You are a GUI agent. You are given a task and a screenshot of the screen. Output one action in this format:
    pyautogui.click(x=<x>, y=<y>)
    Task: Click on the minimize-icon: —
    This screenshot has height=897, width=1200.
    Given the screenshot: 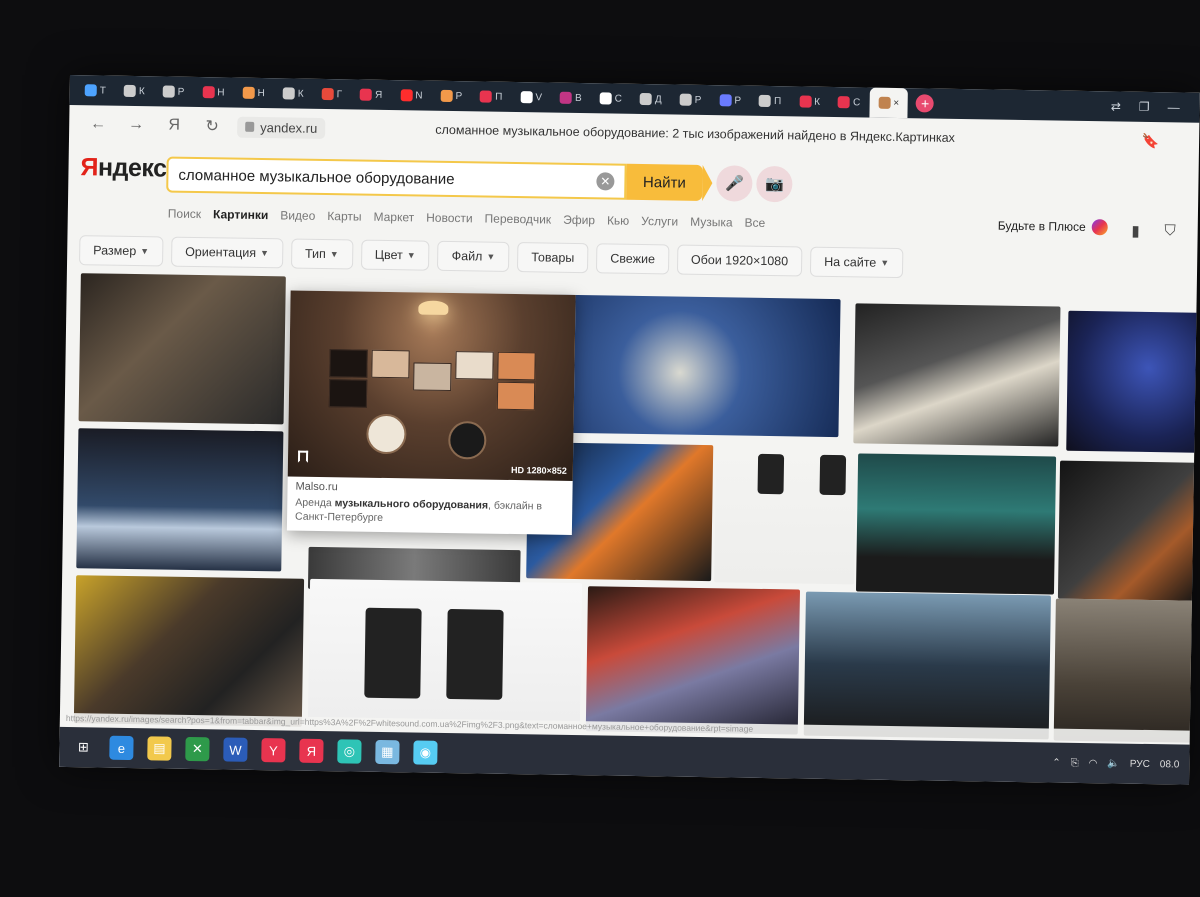 What is the action you would take?
    pyautogui.click(x=1174, y=107)
    